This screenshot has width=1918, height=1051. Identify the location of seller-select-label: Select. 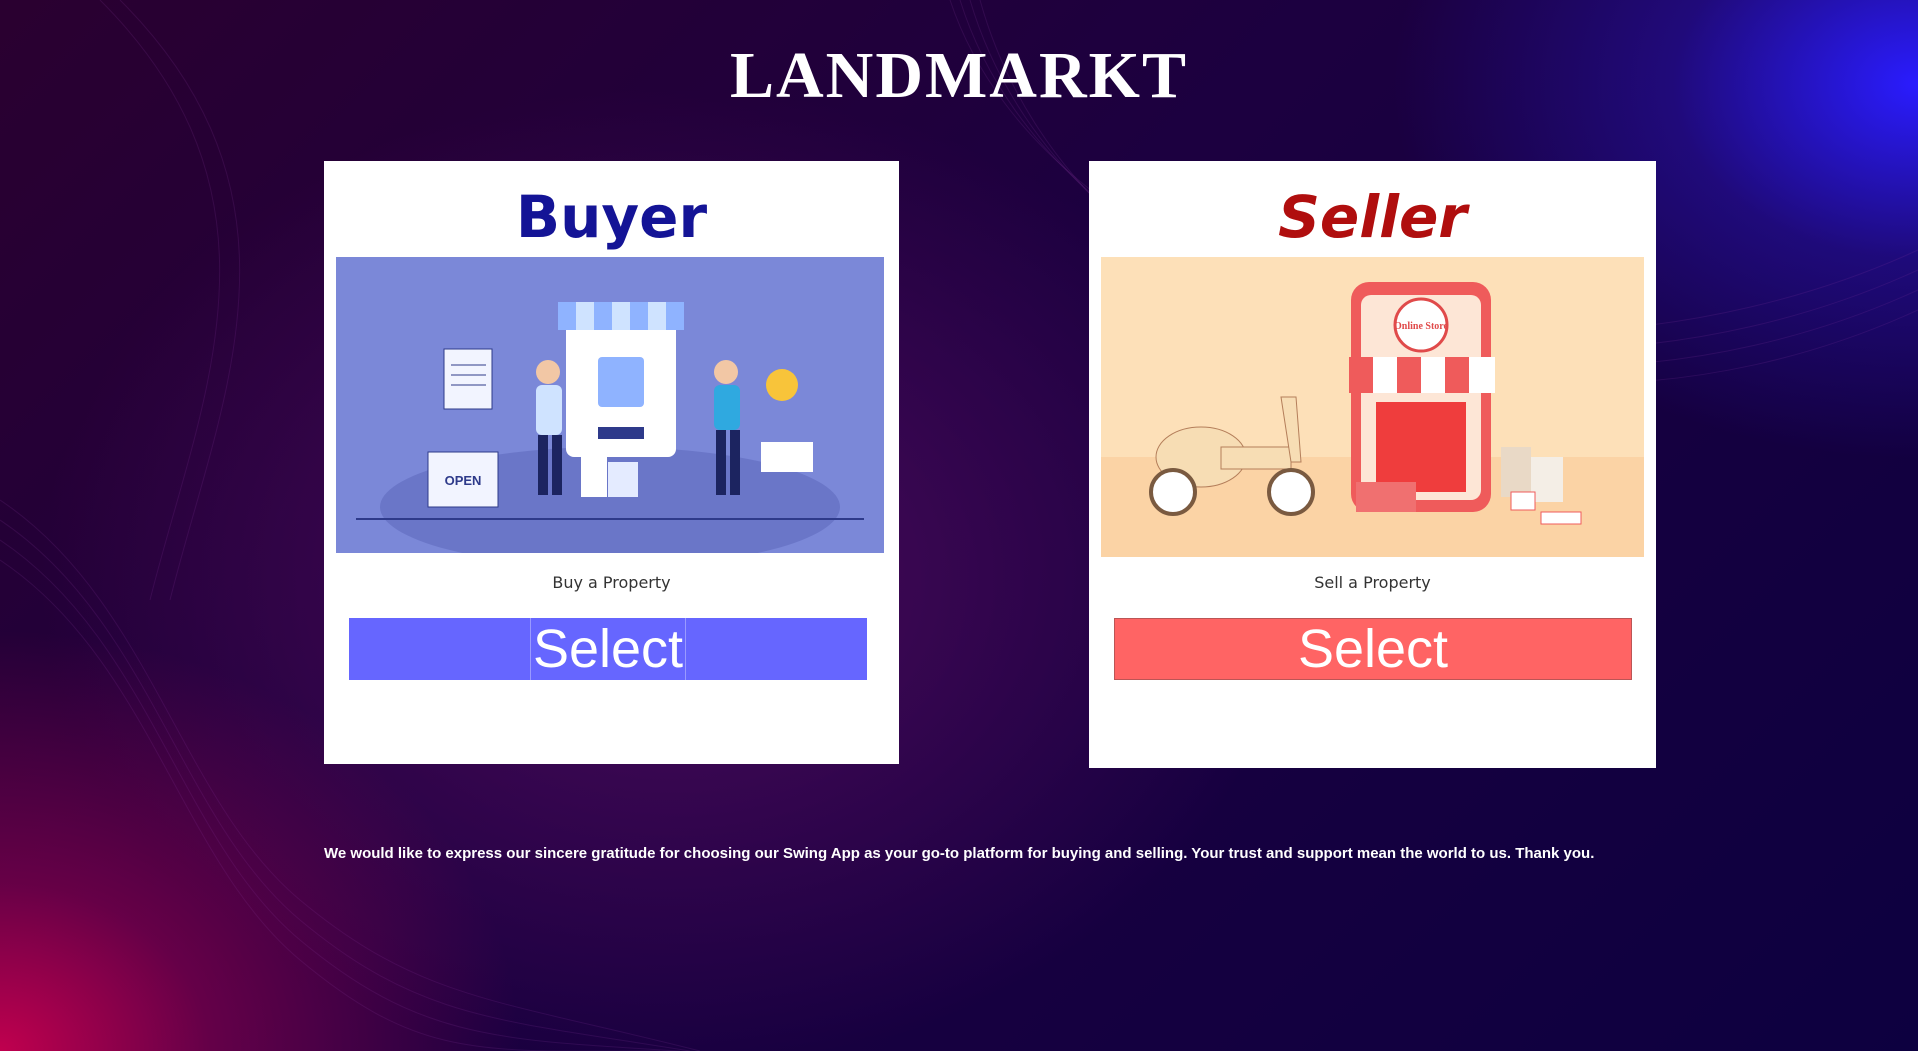
(1373, 649).